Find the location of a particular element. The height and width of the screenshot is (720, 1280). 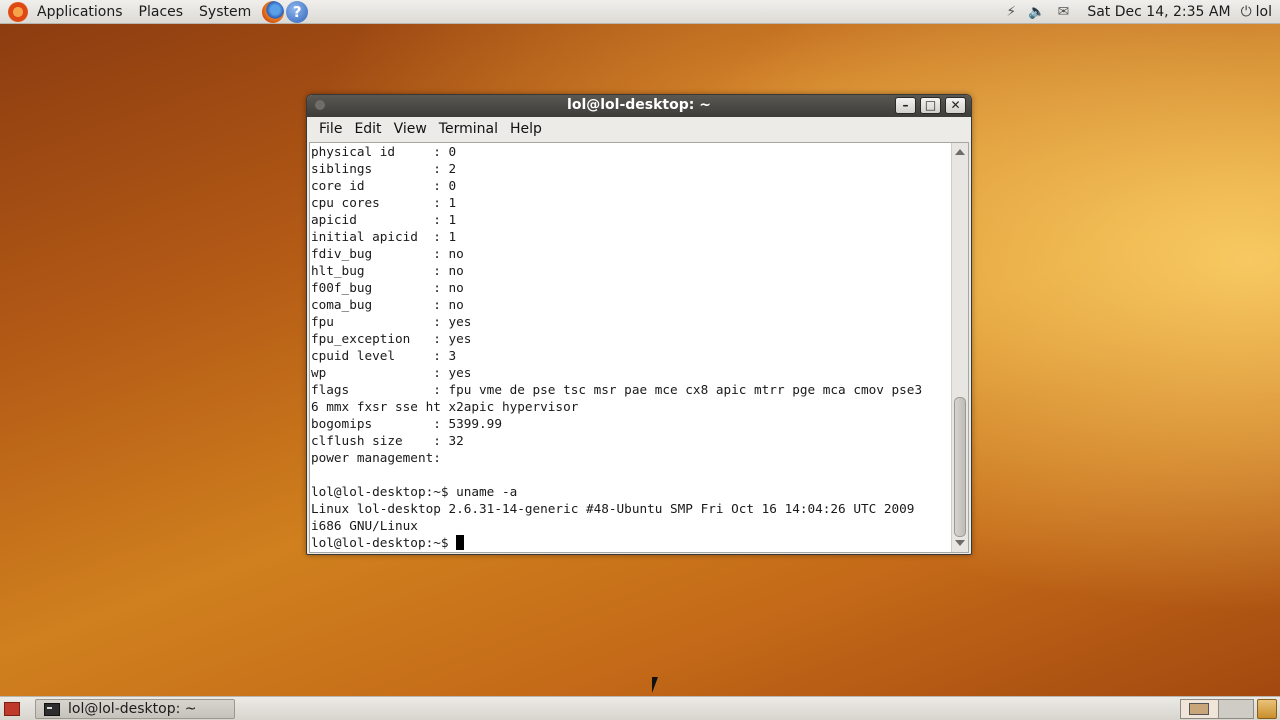

user-menu: ⏻ lol is located at coordinates (1256, 12).